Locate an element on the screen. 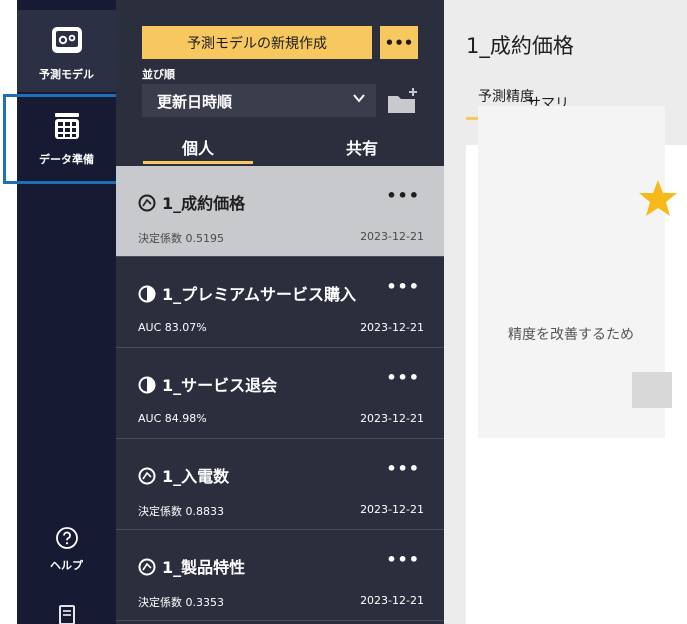 Image resolution: width=687 pixels, height=624 pixels. star-icon is located at coordinates (658, 200).